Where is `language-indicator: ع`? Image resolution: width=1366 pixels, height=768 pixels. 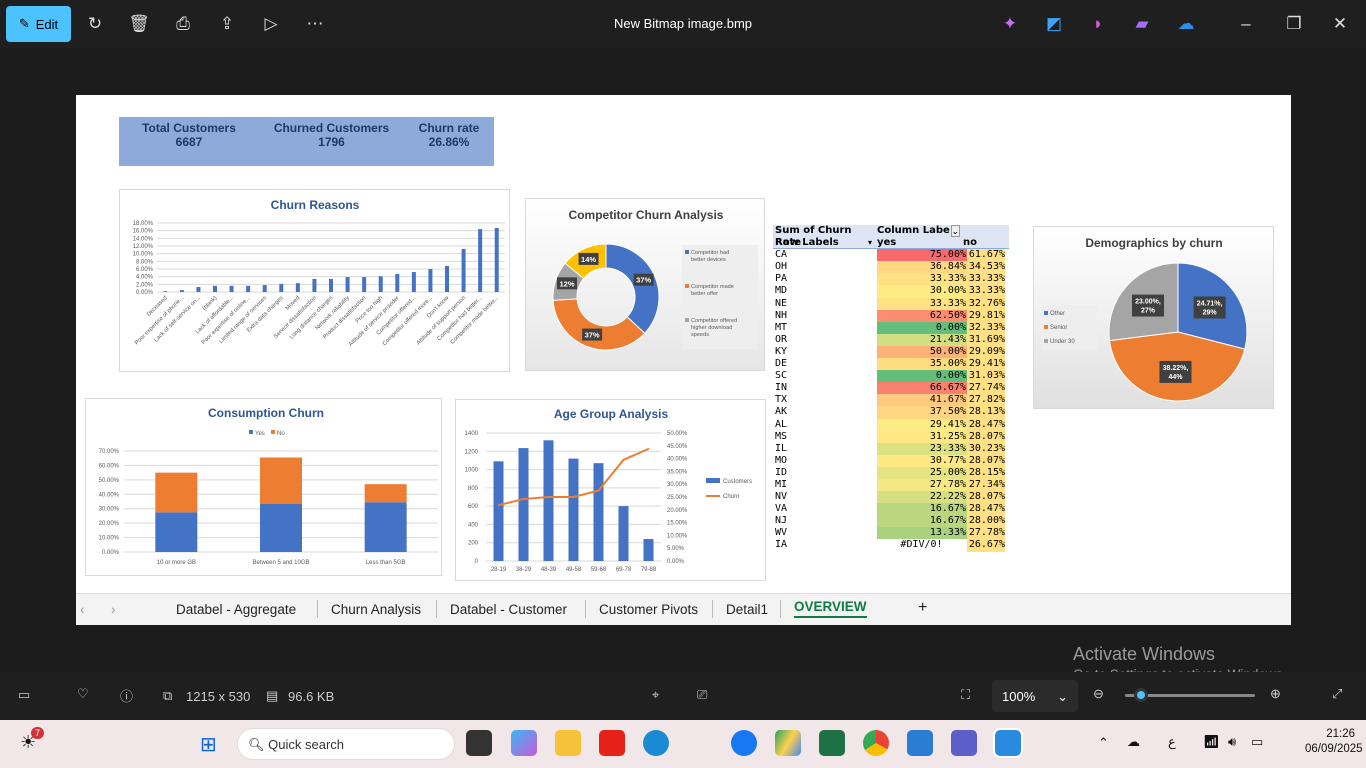
language-indicator: ع is located at coordinates (1172, 742).